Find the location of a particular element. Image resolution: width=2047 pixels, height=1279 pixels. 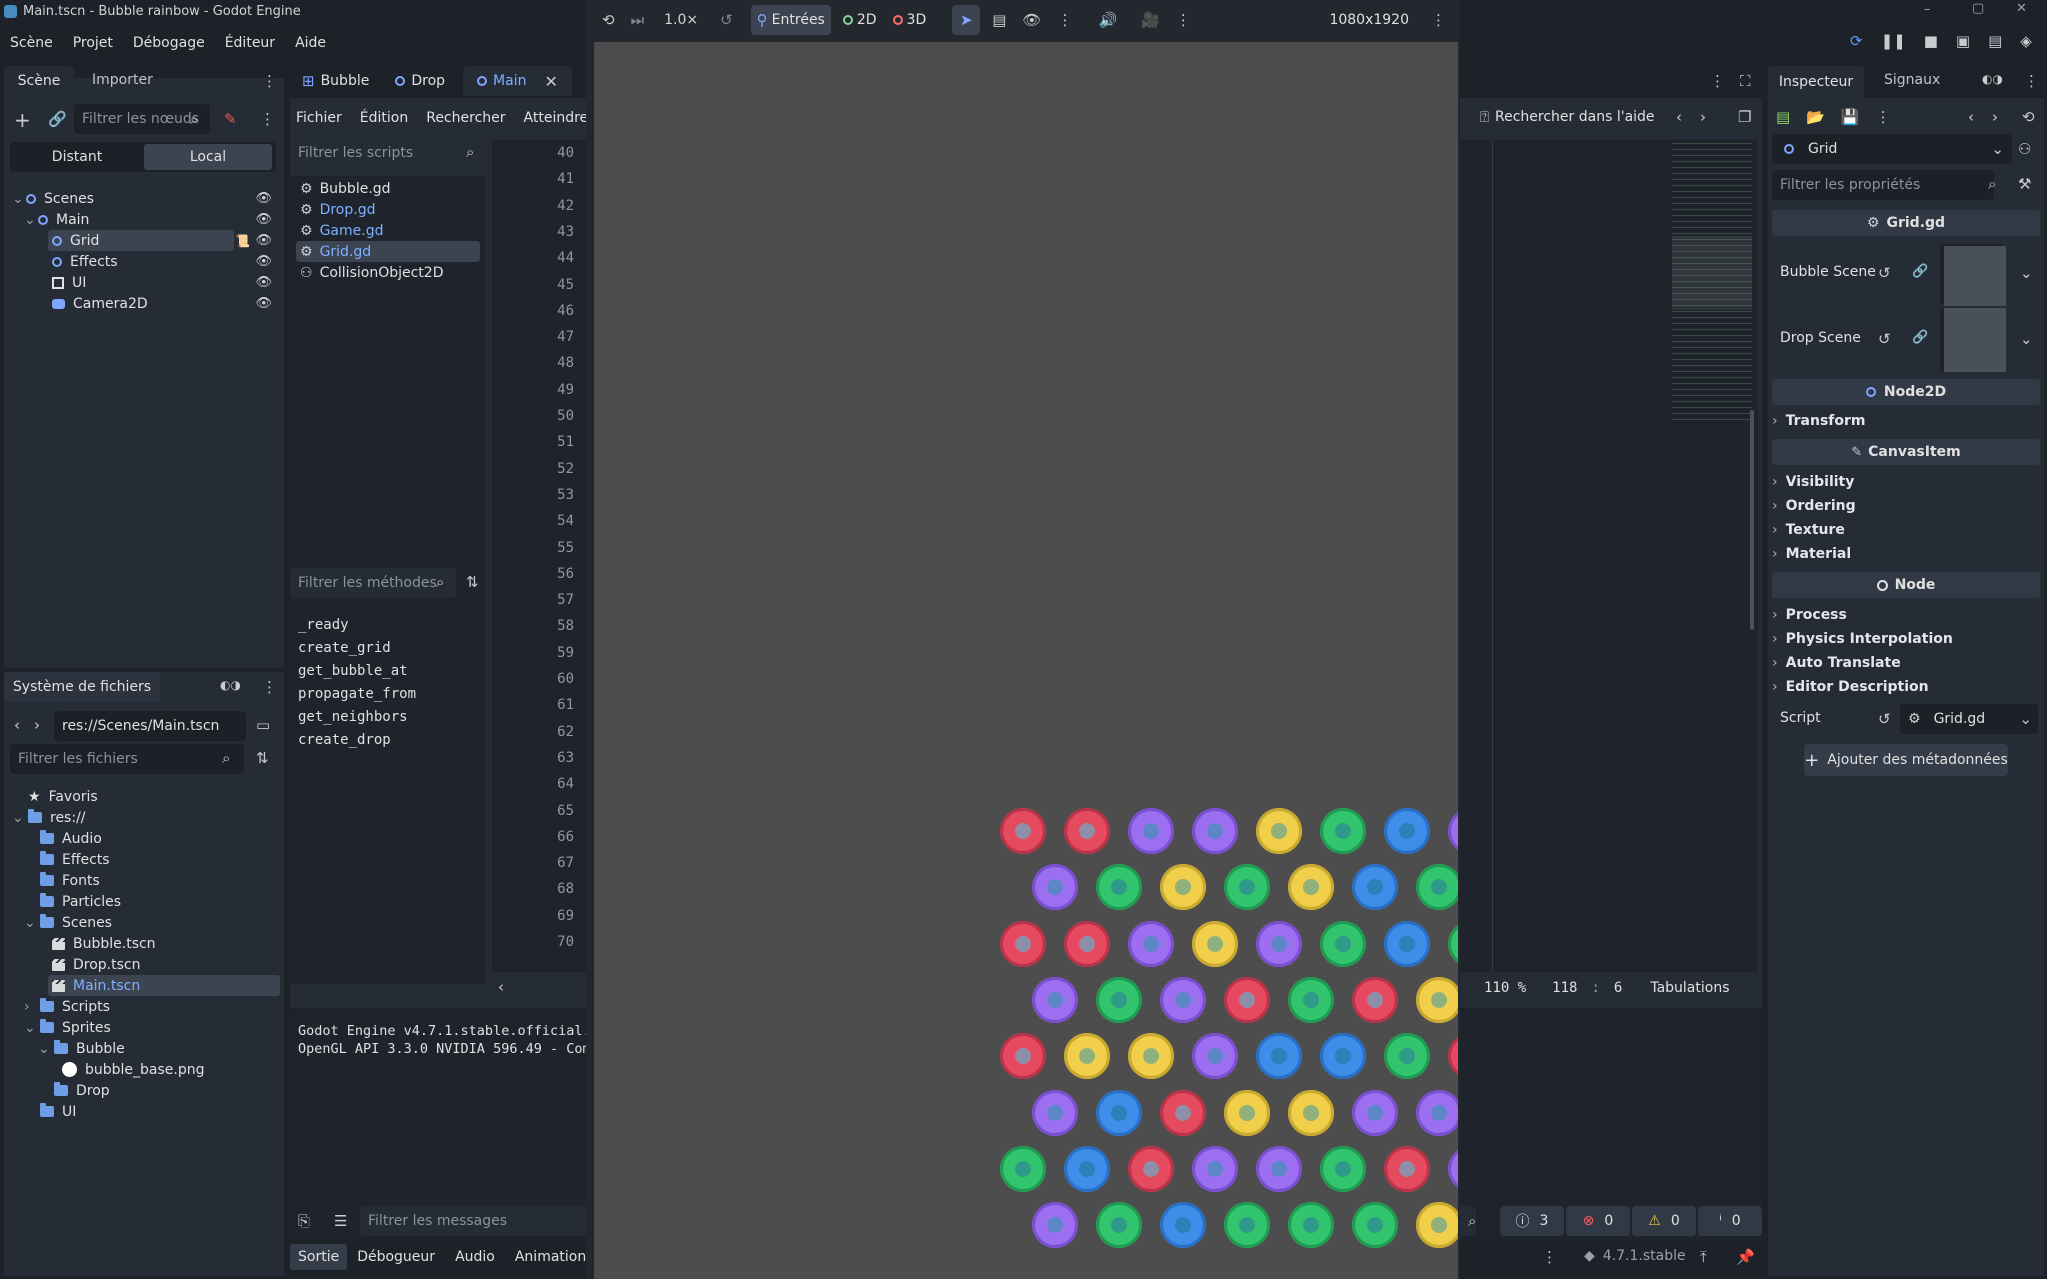

section-texture: Texture is located at coordinates (1906, 530).